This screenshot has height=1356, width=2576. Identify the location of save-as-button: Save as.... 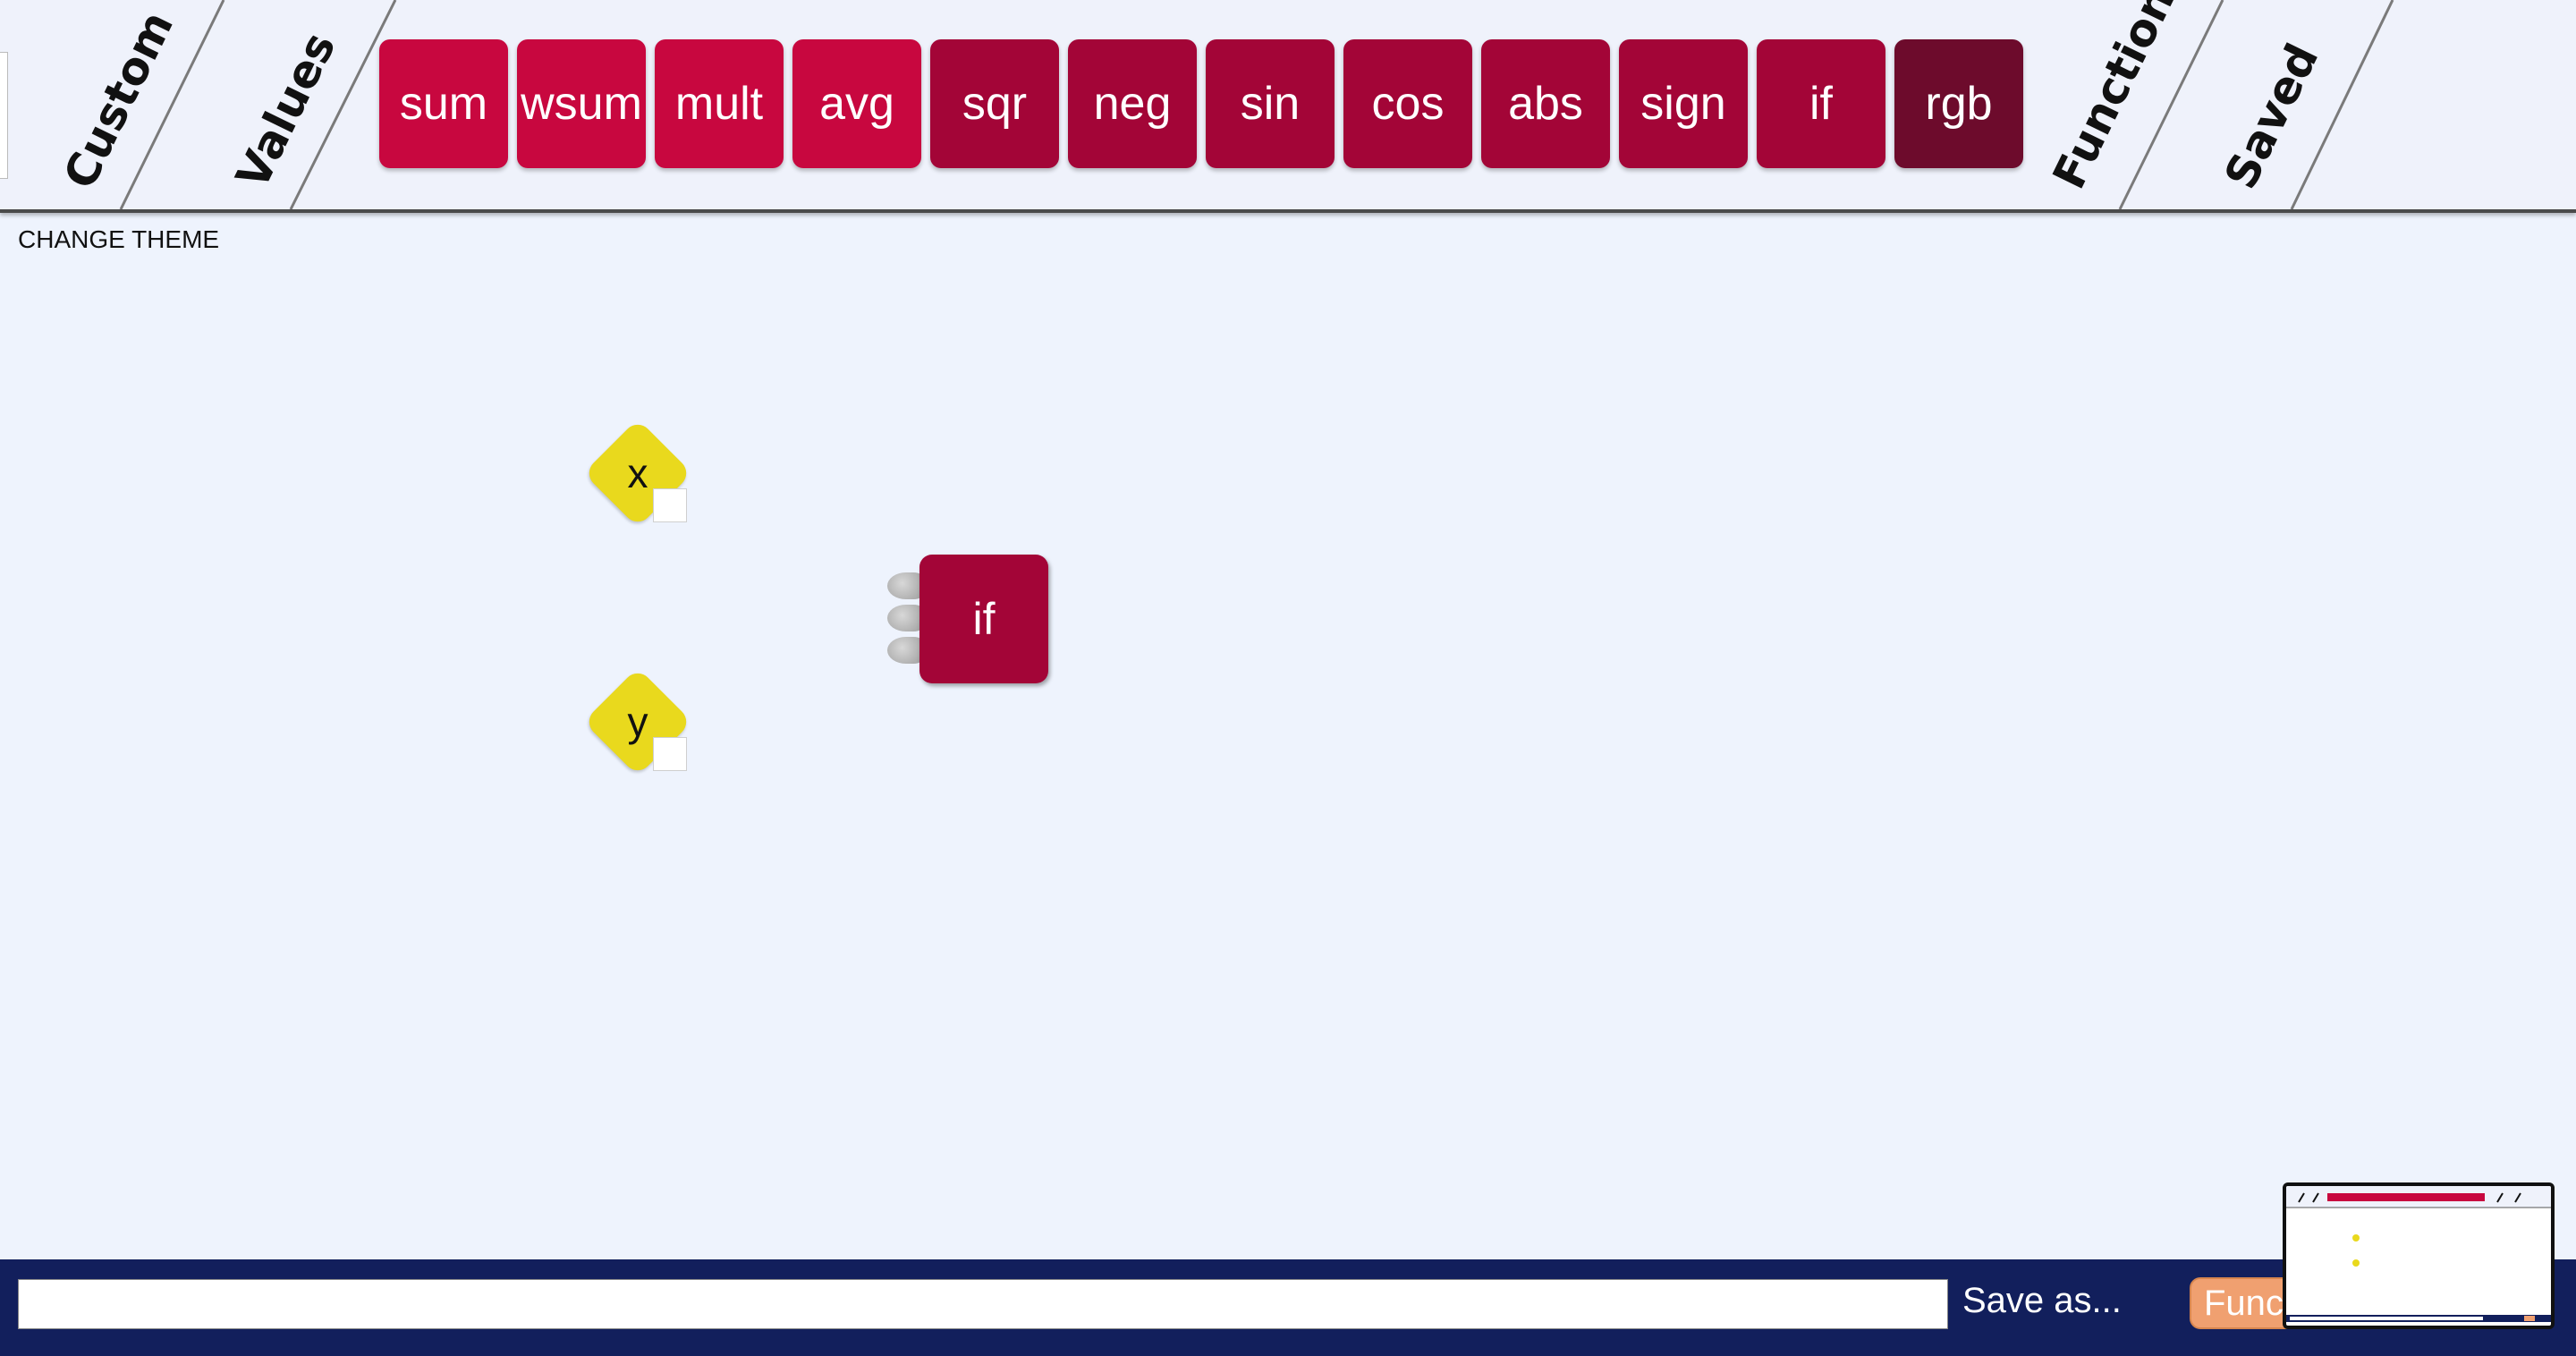
(2042, 1301).